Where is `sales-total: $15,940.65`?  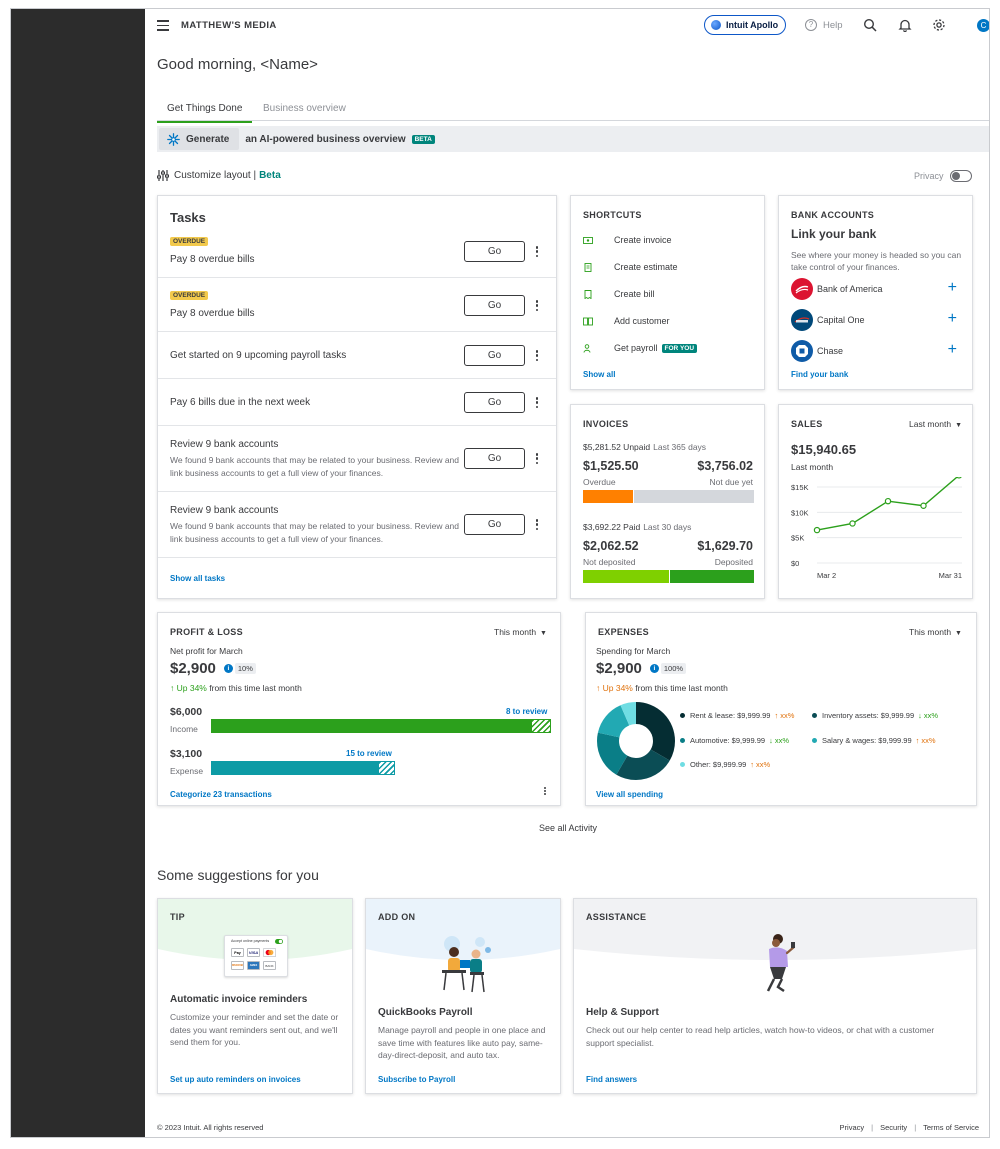 sales-total: $15,940.65 is located at coordinates (824, 449).